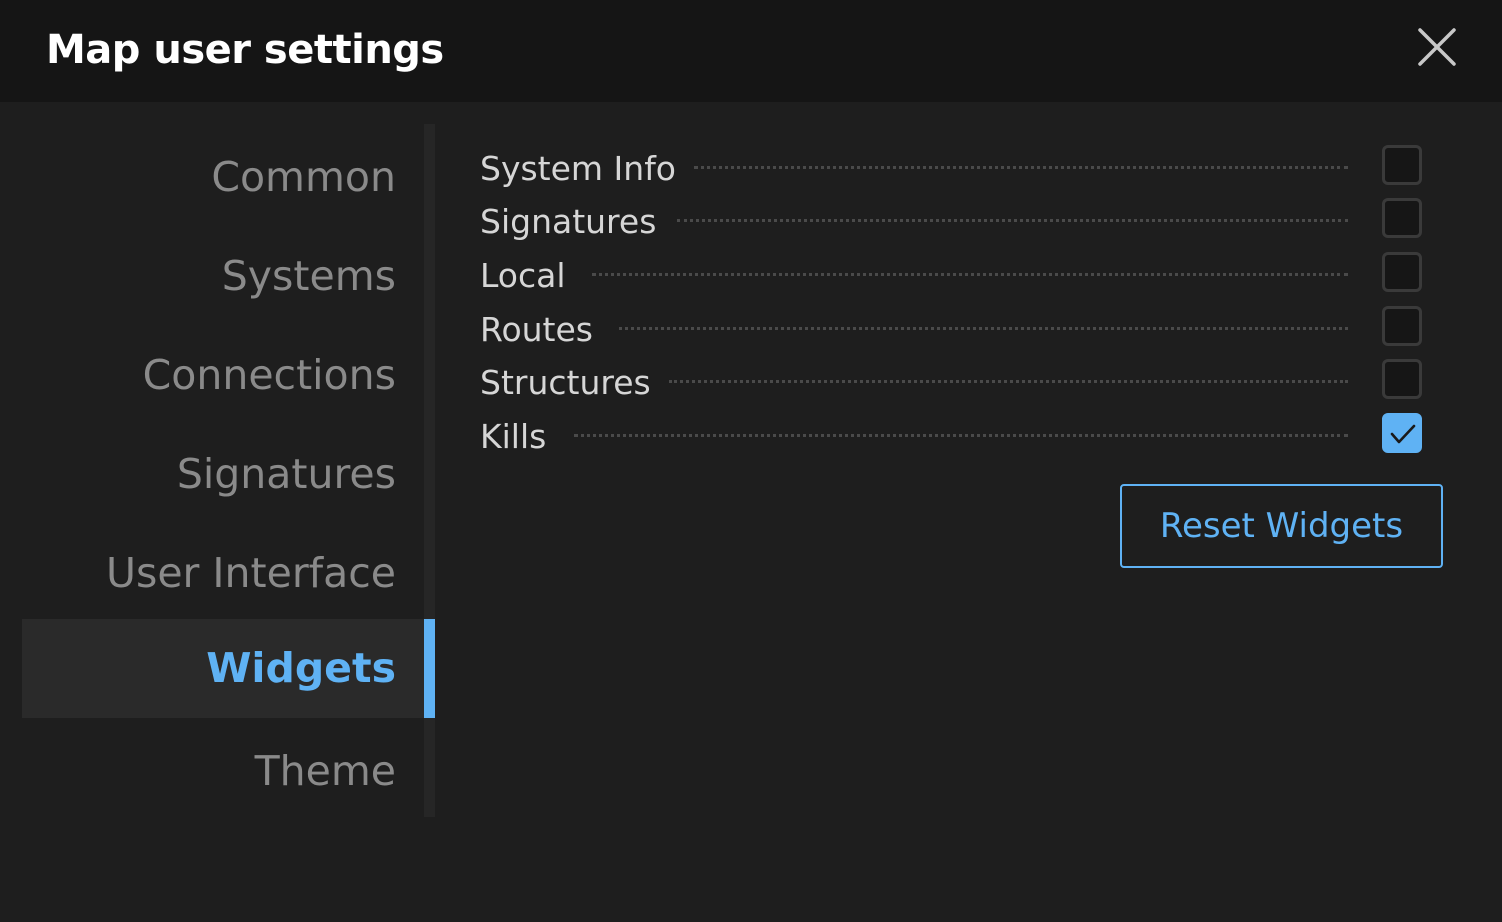 This screenshot has height=922, width=1502. Describe the element at coordinates (325, 771) in the screenshot. I see `sidebar-item-label: Theme` at that location.